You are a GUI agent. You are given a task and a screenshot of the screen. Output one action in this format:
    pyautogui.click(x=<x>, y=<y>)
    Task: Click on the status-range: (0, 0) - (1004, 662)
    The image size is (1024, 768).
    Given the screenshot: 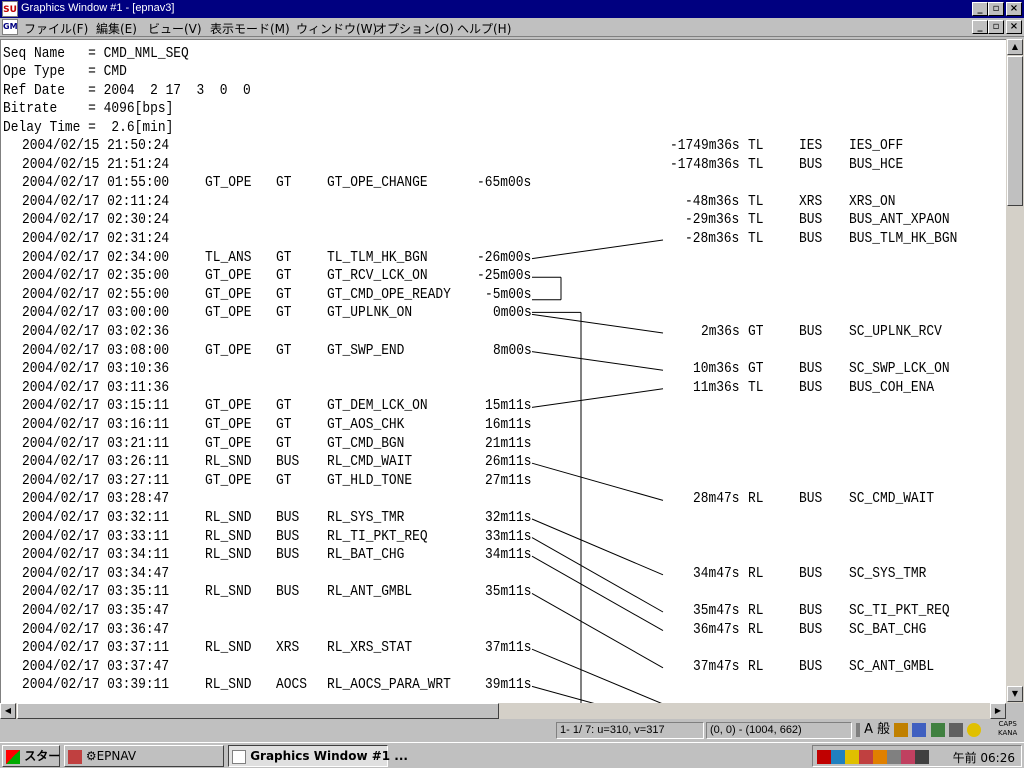 What is the action you would take?
    pyautogui.click(x=779, y=730)
    